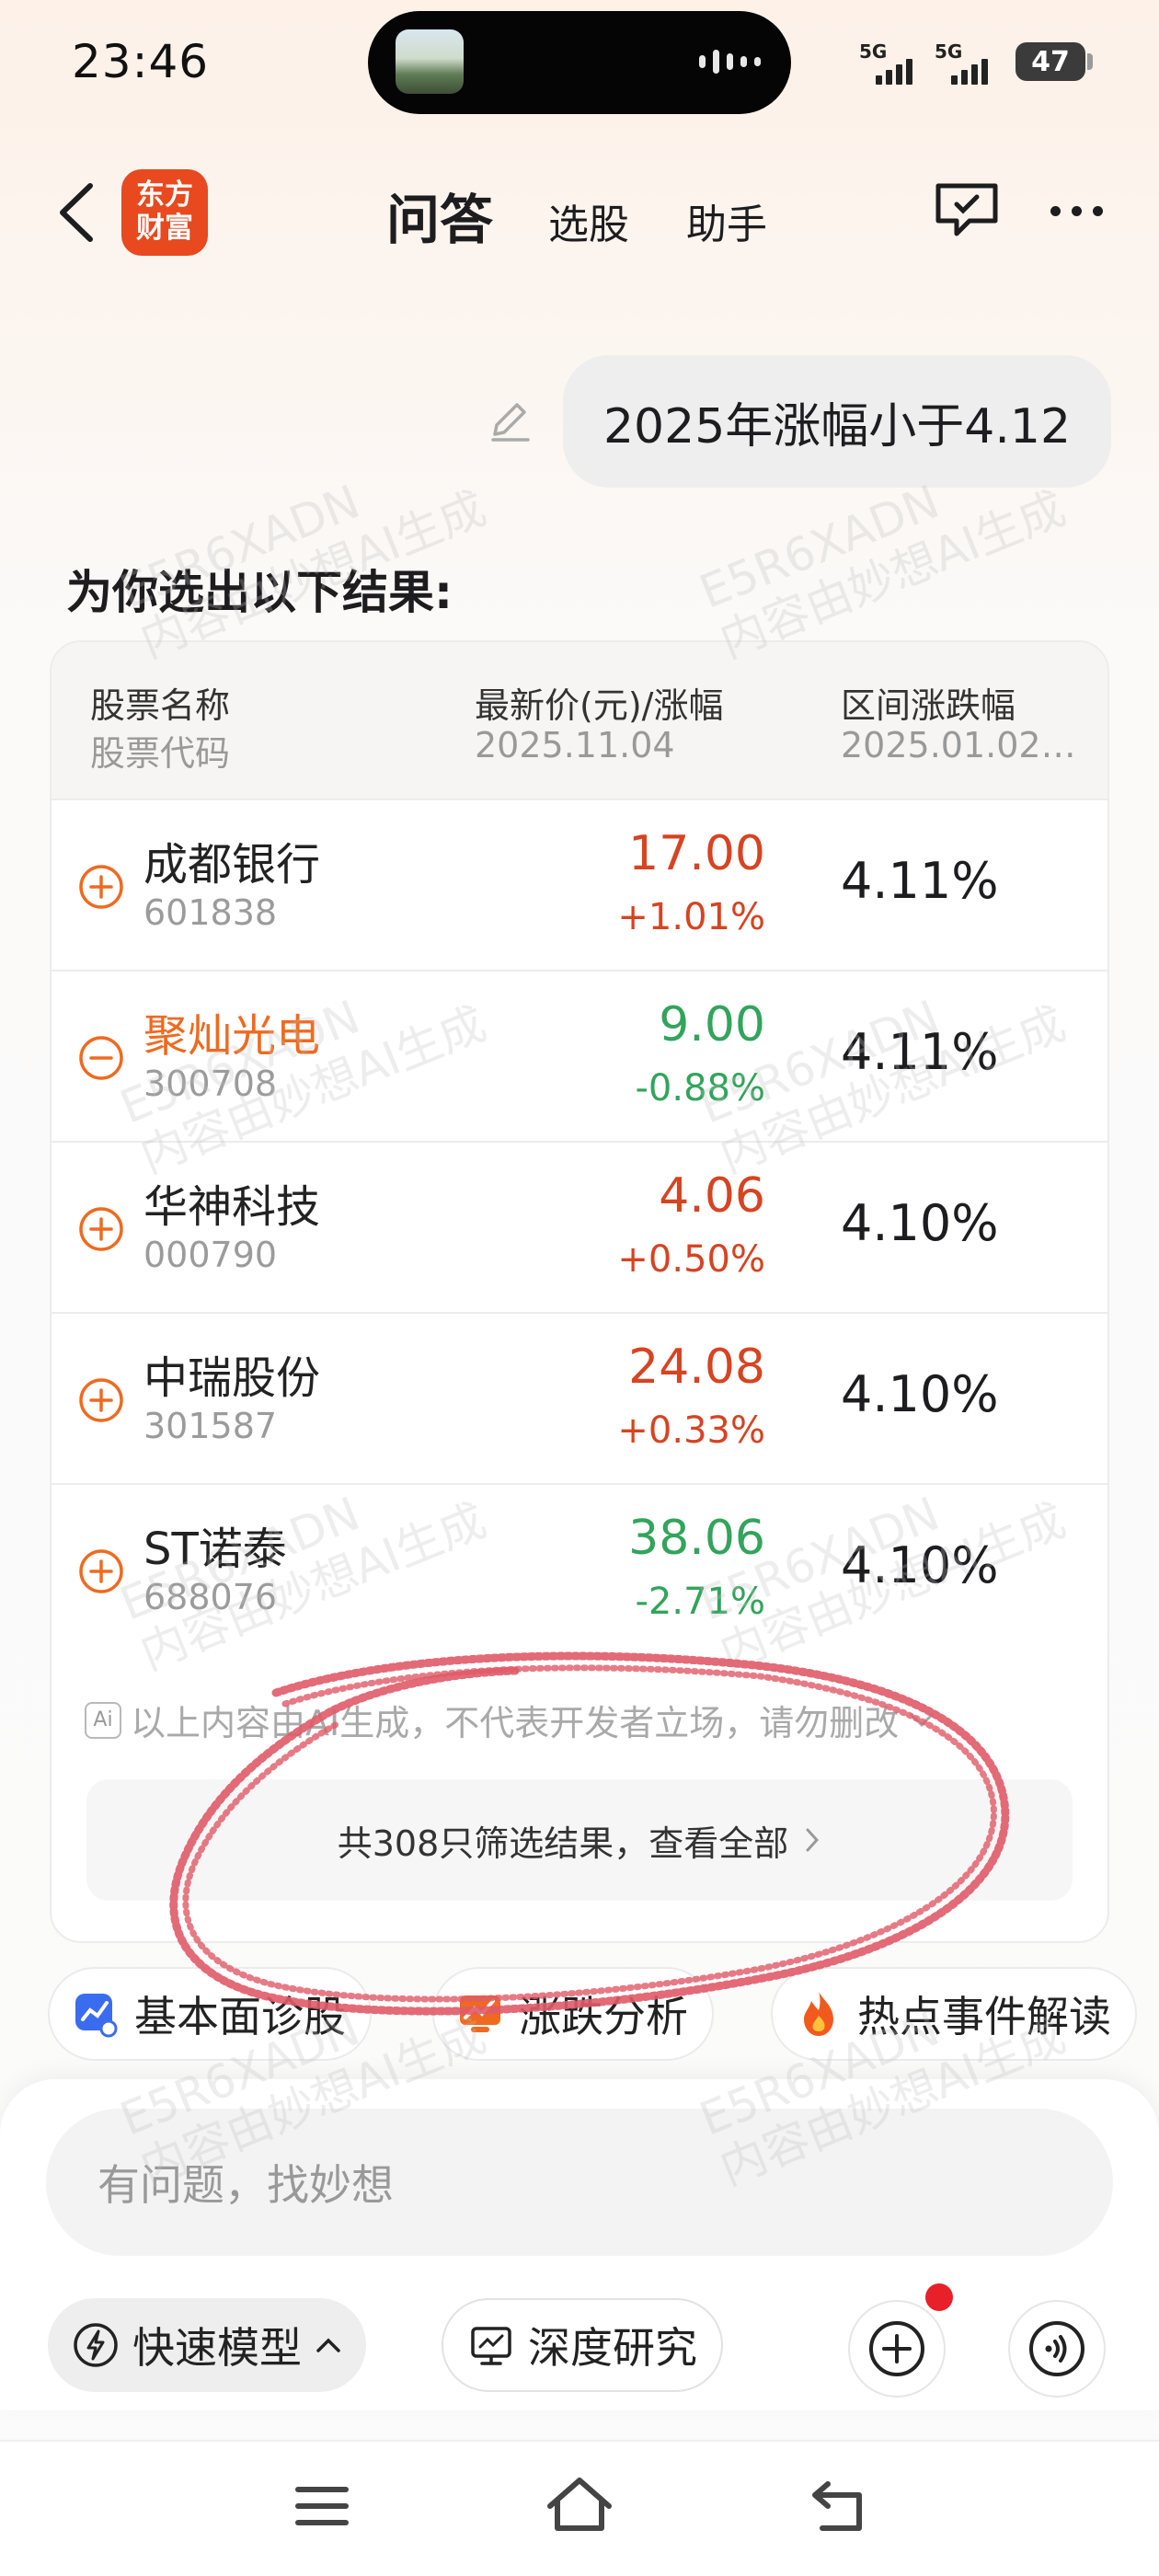 The width and height of the screenshot is (1159, 2576). I want to click on lightning-icon, so click(96, 2345).